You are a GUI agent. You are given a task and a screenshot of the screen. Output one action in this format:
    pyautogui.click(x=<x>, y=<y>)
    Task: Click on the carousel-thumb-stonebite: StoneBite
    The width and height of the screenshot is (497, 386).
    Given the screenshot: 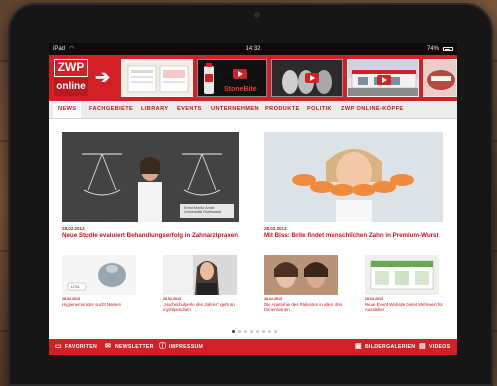 What is the action you would take?
    pyautogui.click(x=232, y=78)
    